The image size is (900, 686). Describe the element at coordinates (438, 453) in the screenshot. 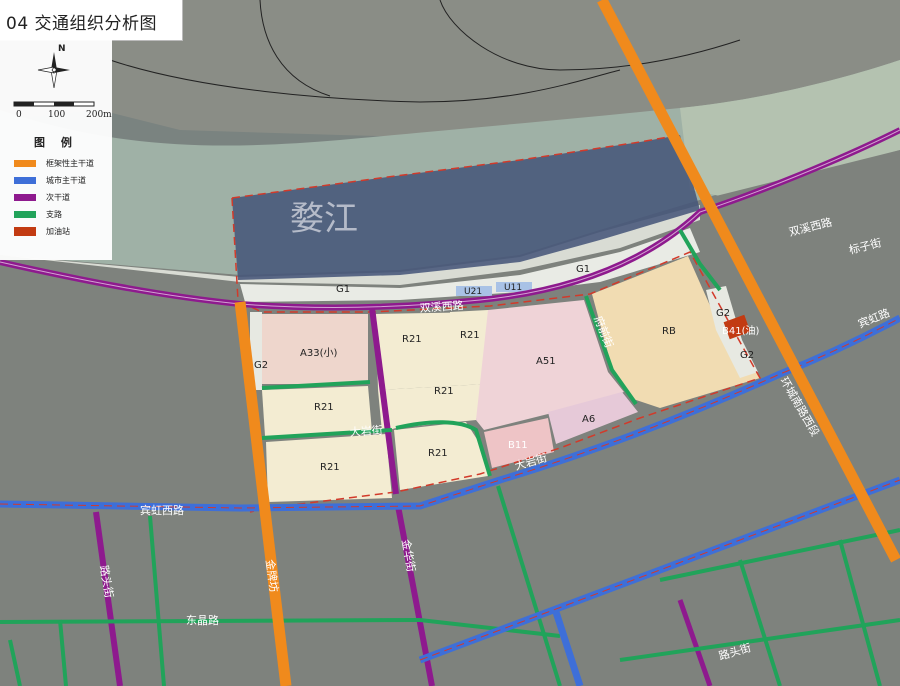

I see `parcel-label-r21-f: R21` at that location.